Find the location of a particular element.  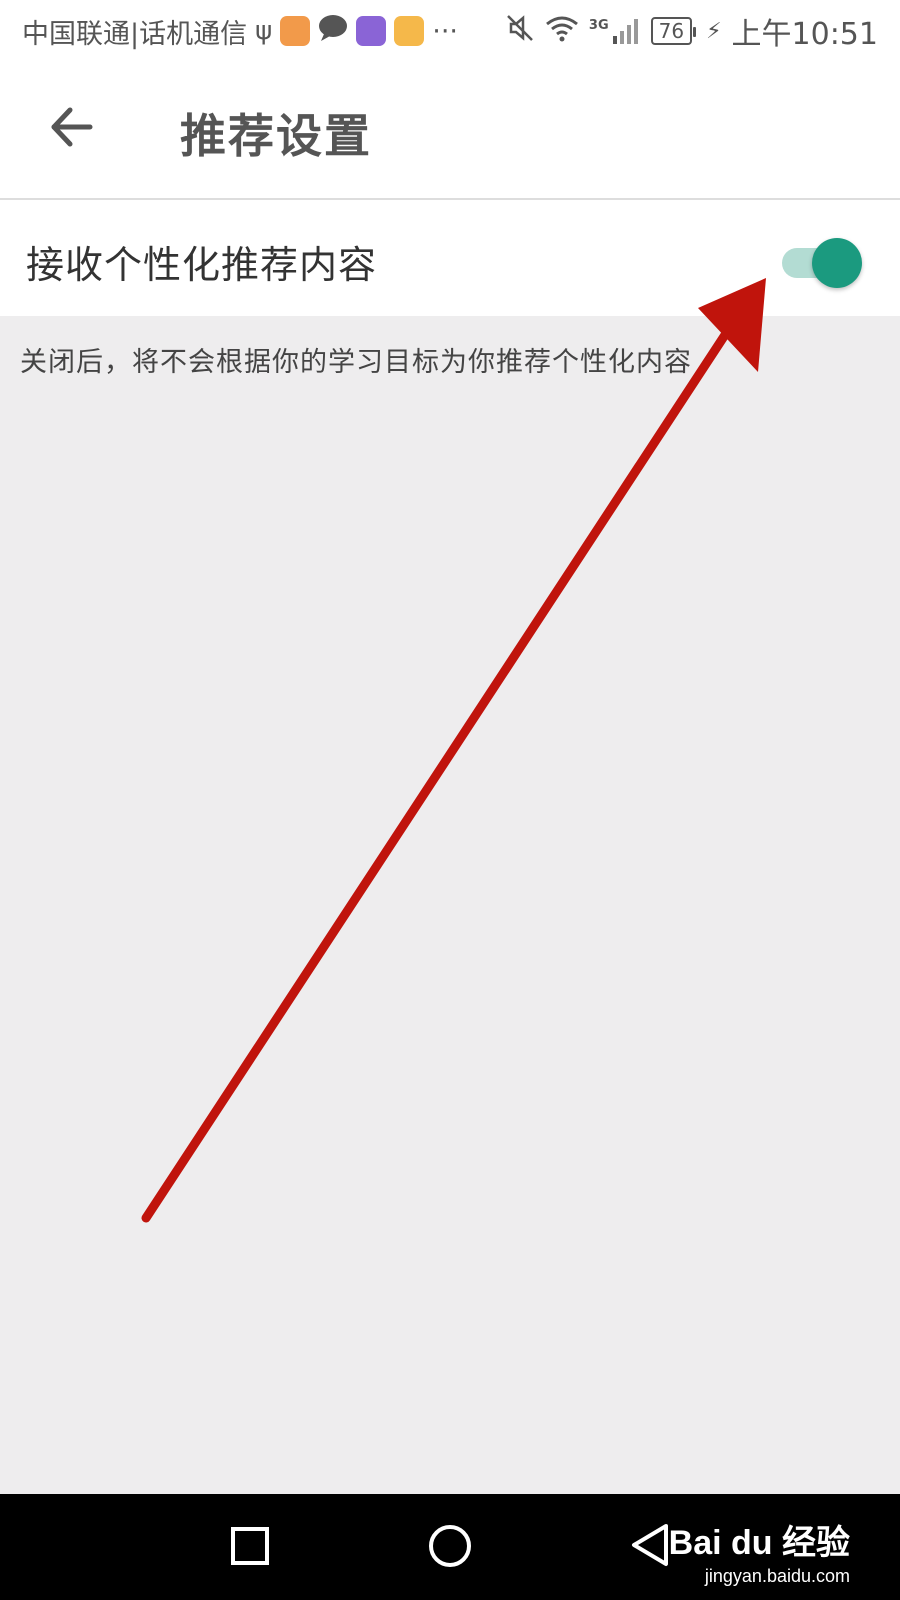

status-left: 中国联通|话机通信 ψ ··· is located at coordinates (240, 31).